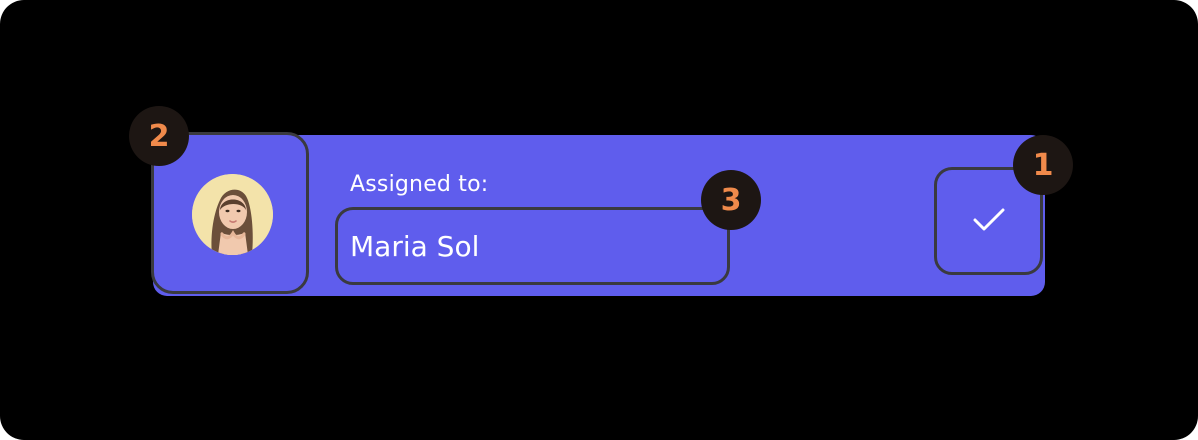 The height and width of the screenshot is (440, 1198). I want to click on avatar, so click(232, 214).